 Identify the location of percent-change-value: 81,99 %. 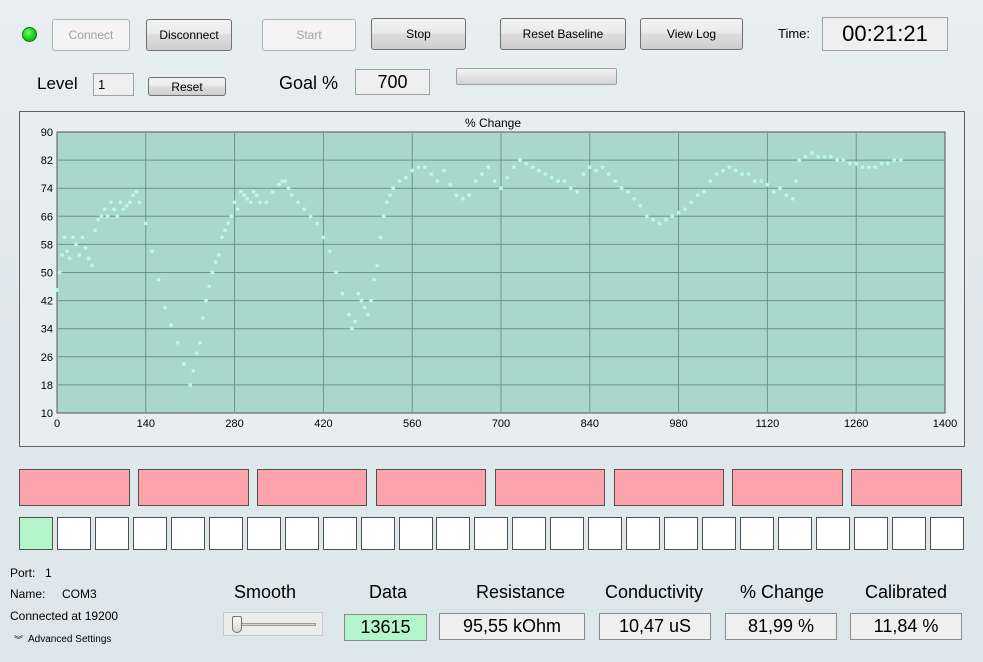
(781, 626).